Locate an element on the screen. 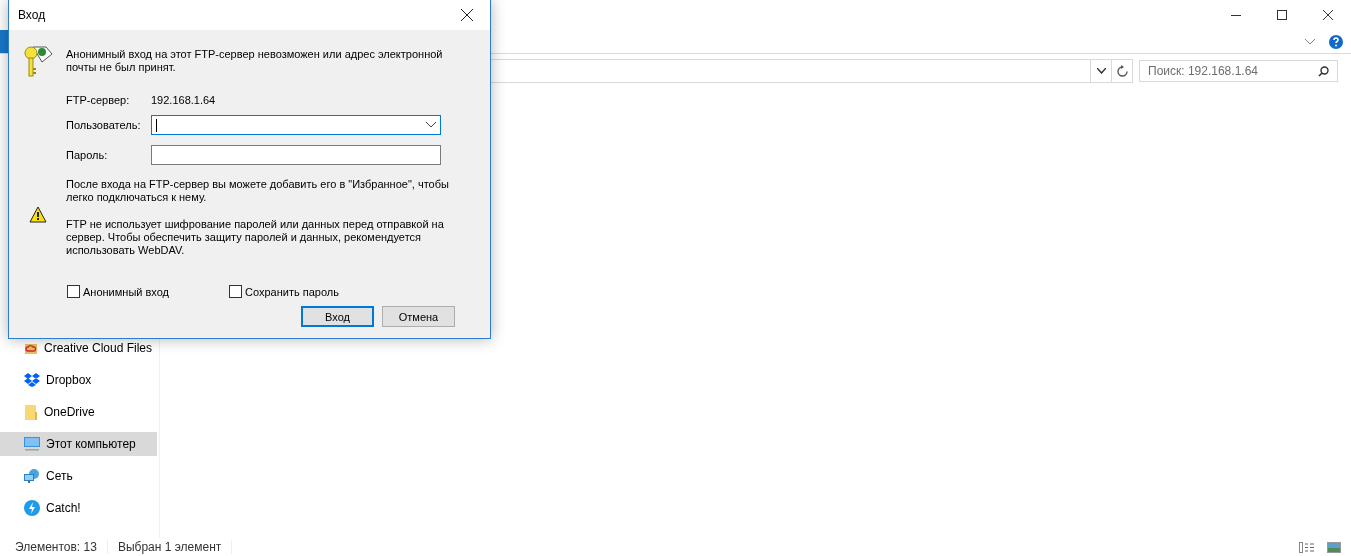 Image resolution: width=1351 pixels, height=556 pixels. server-address: 192.168.1.64 is located at coordinates (183, 100).